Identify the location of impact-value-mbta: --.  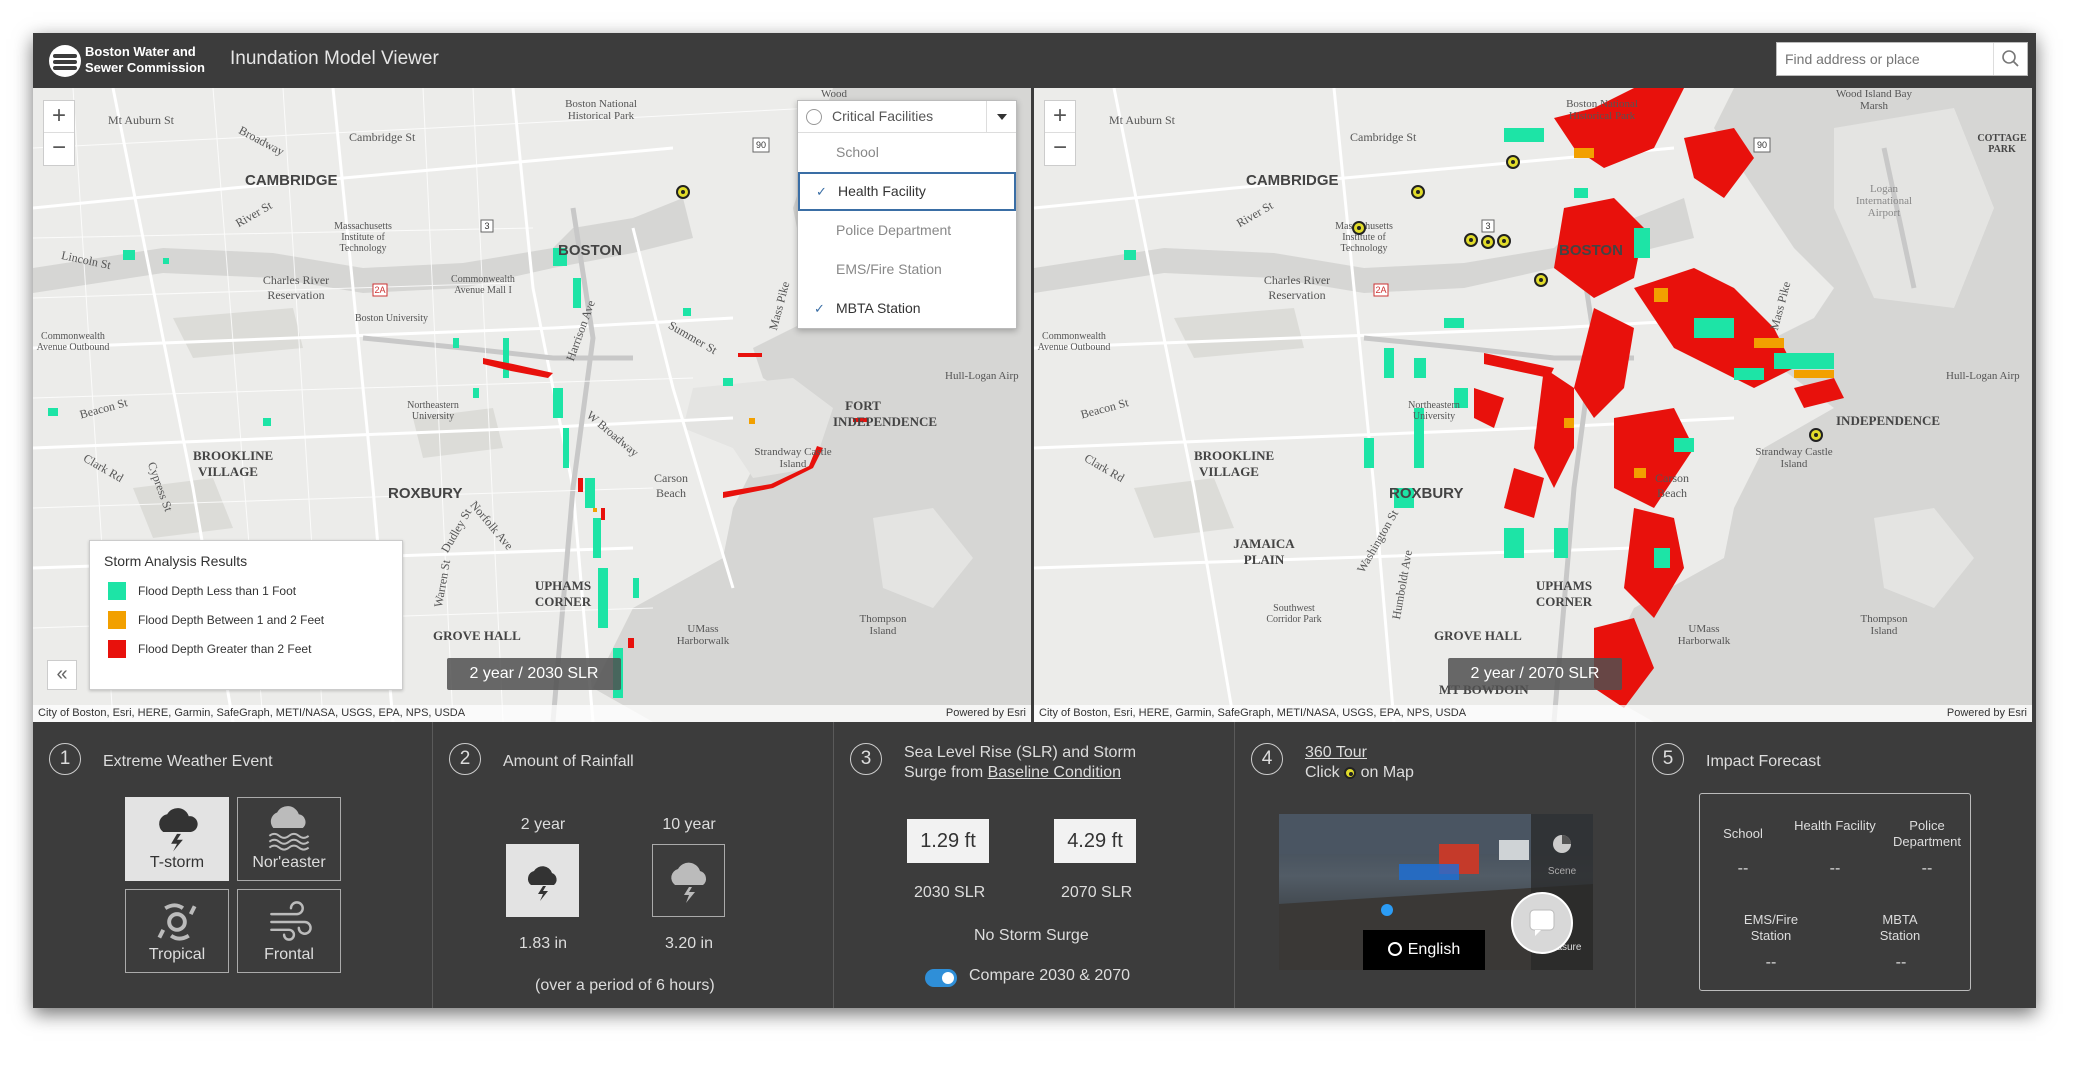
(1901, 962).